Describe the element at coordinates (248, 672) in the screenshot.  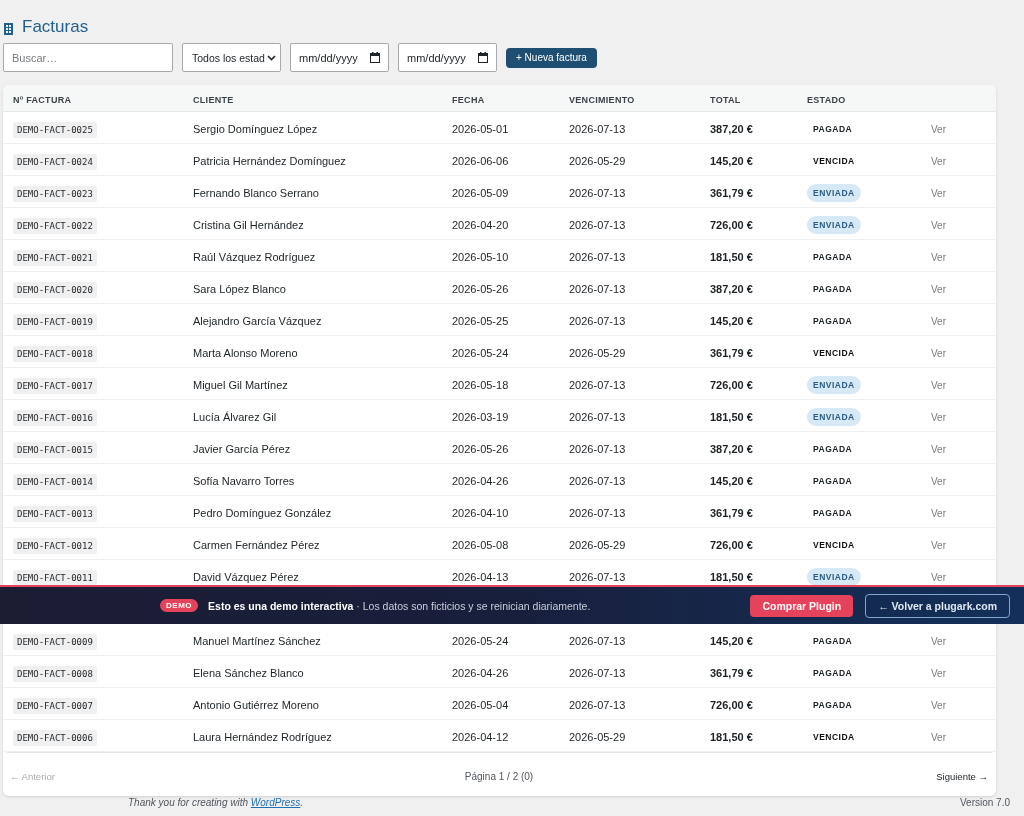
I see `client-name: Elena Sánchez Blanco` at that location.